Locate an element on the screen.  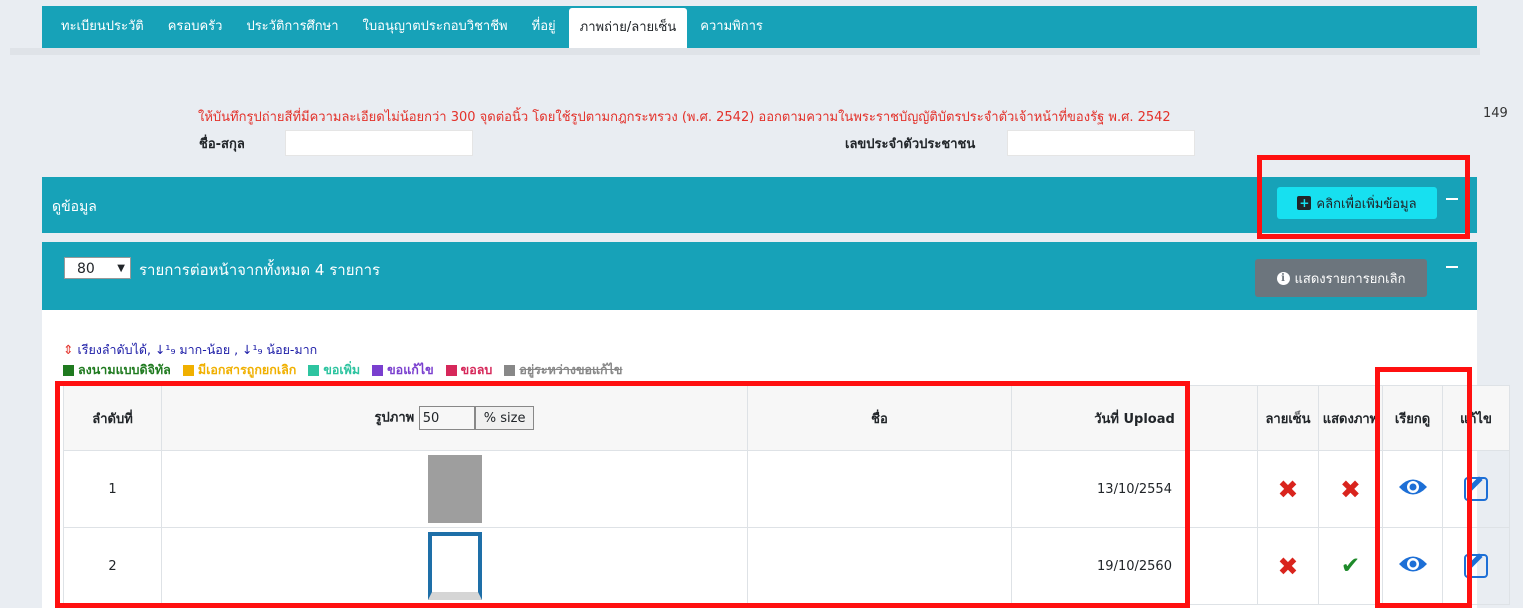
legend-label: มีเอกสารถูกยกเลิก is located at coordinates (247, 369).